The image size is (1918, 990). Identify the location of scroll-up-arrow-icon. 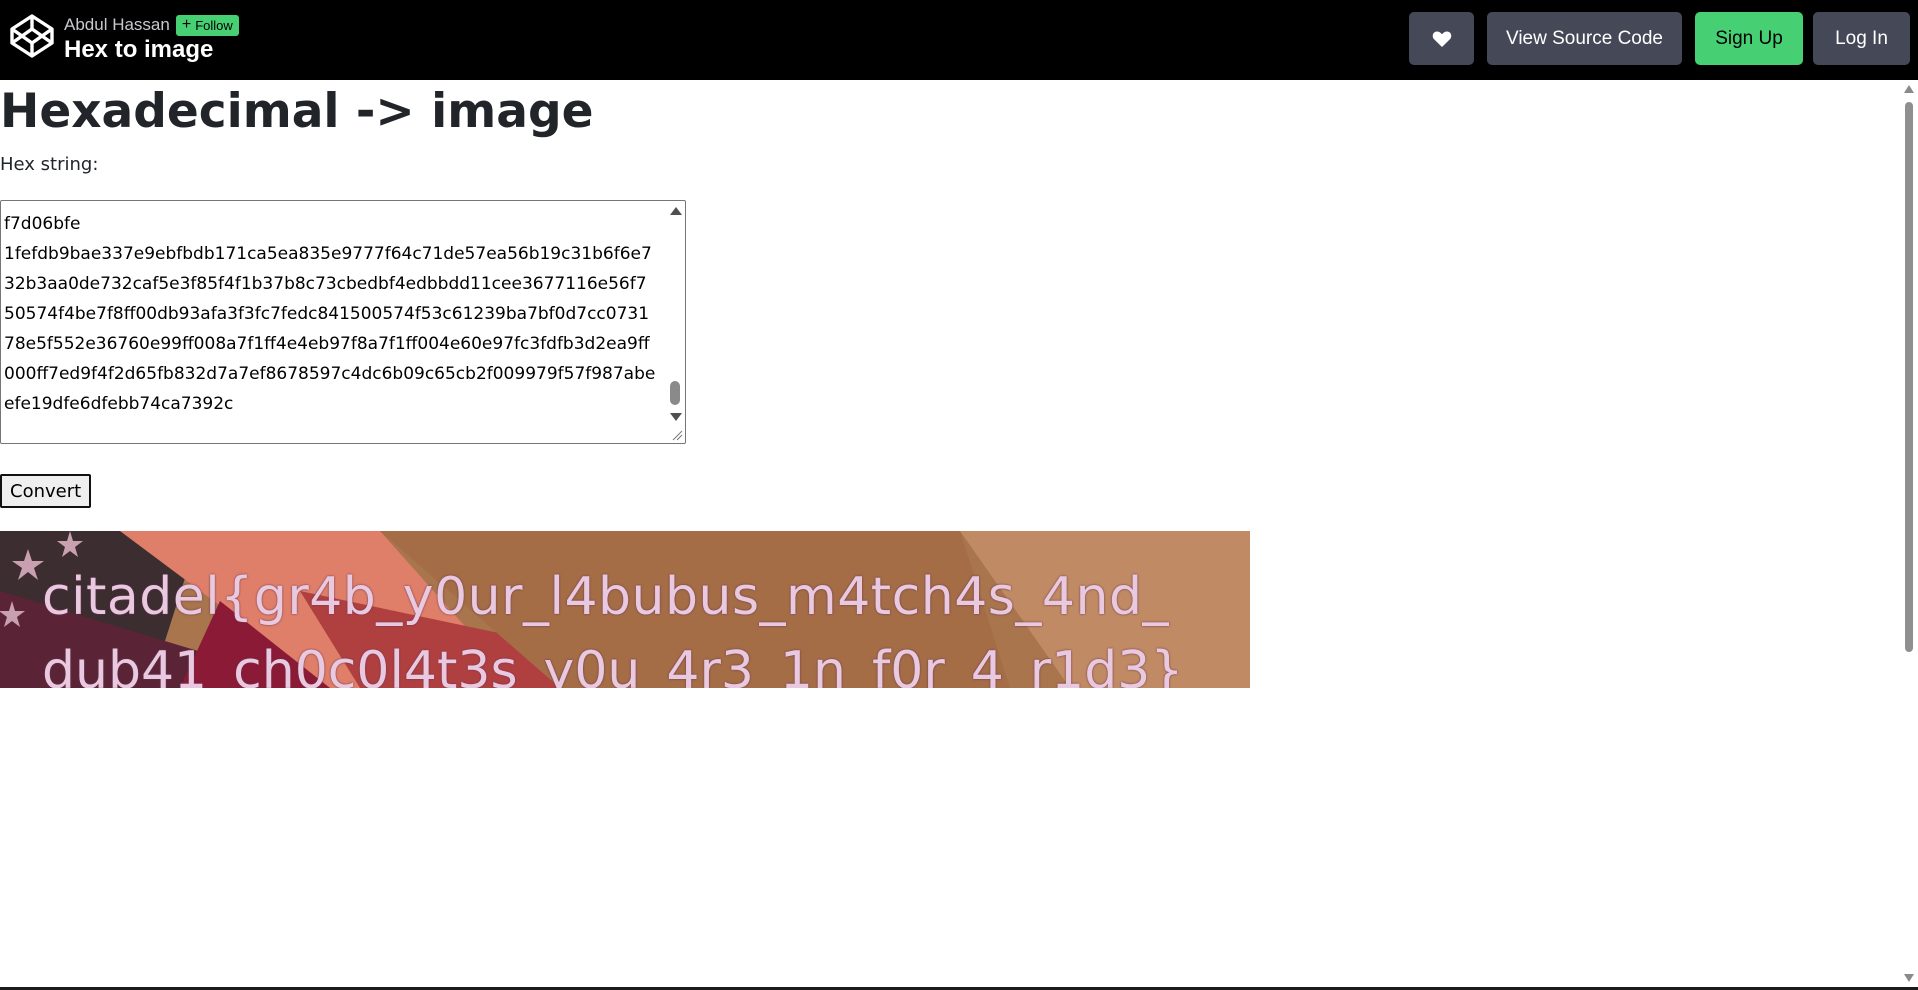
(676, 211).